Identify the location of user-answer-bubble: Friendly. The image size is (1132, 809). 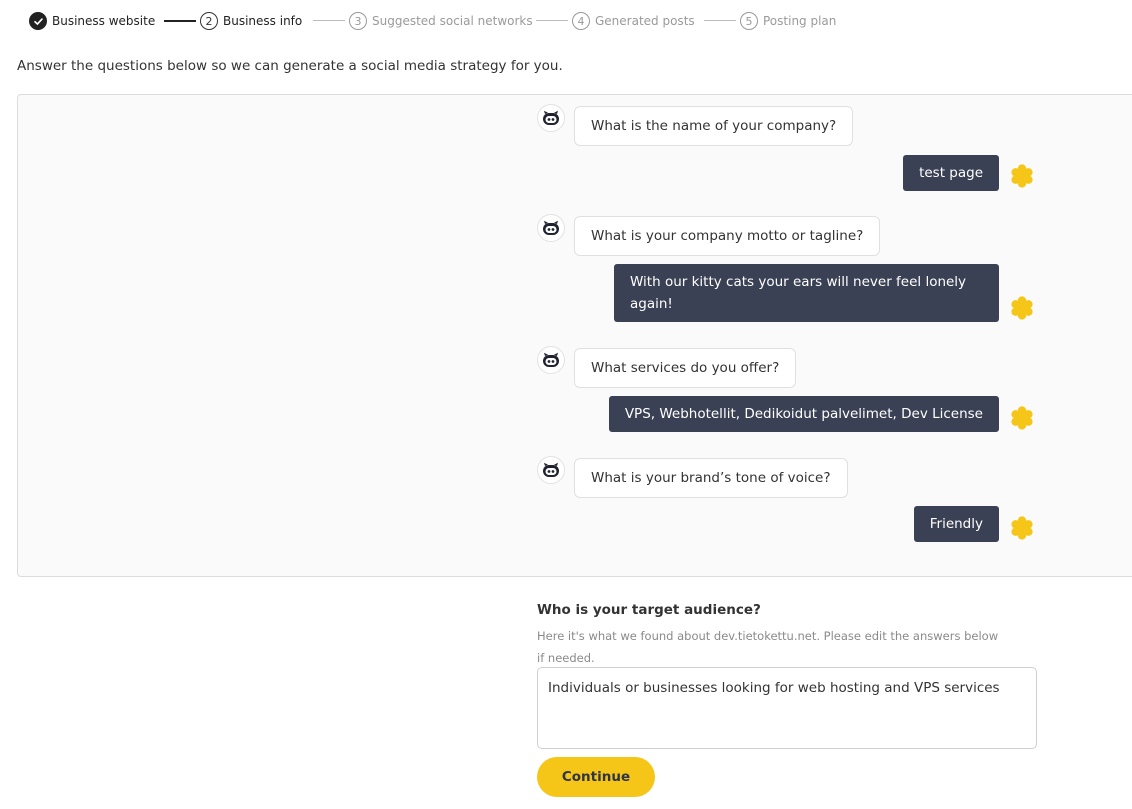
(956, 524).